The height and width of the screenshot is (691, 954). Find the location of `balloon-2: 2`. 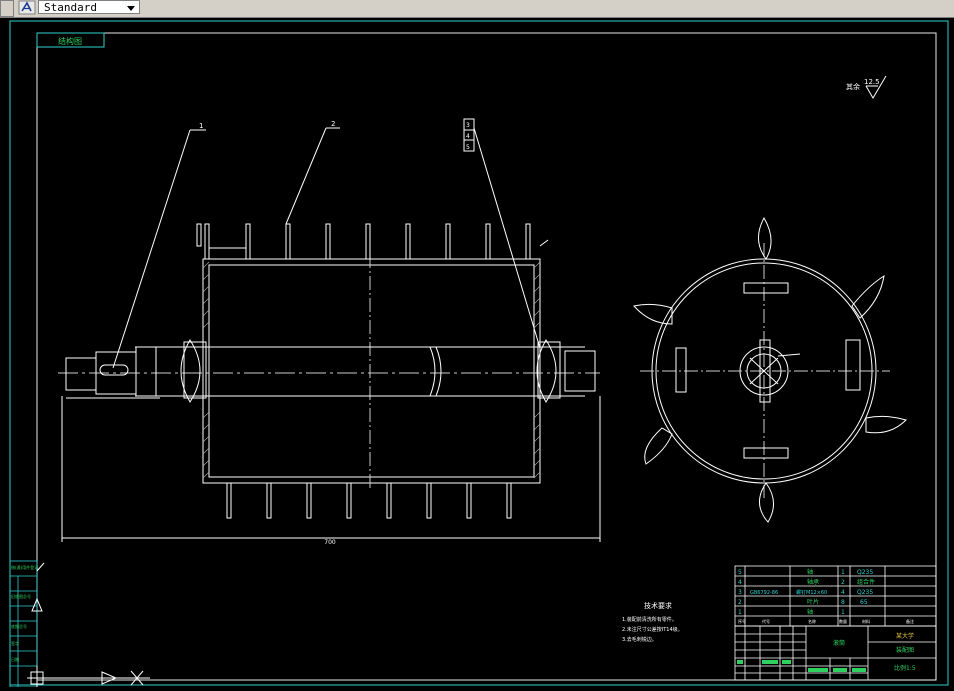

balloon-2: 2 is located at coordinates (333, 124).